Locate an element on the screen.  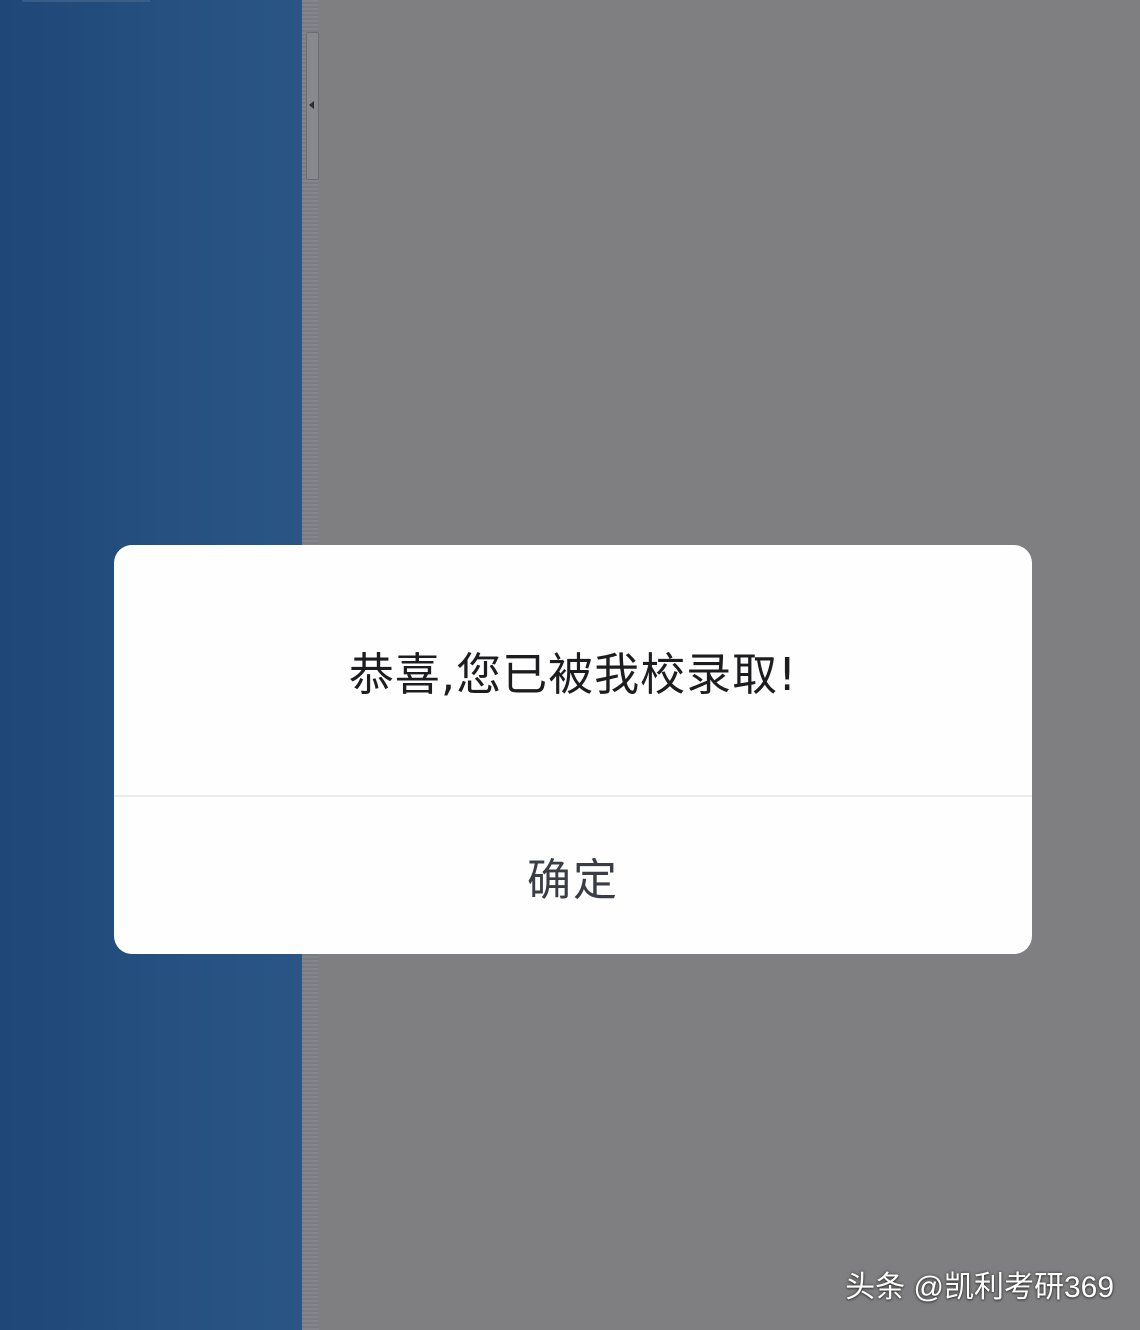
confirm-button: 确定 is located at coordinates (573, 875).